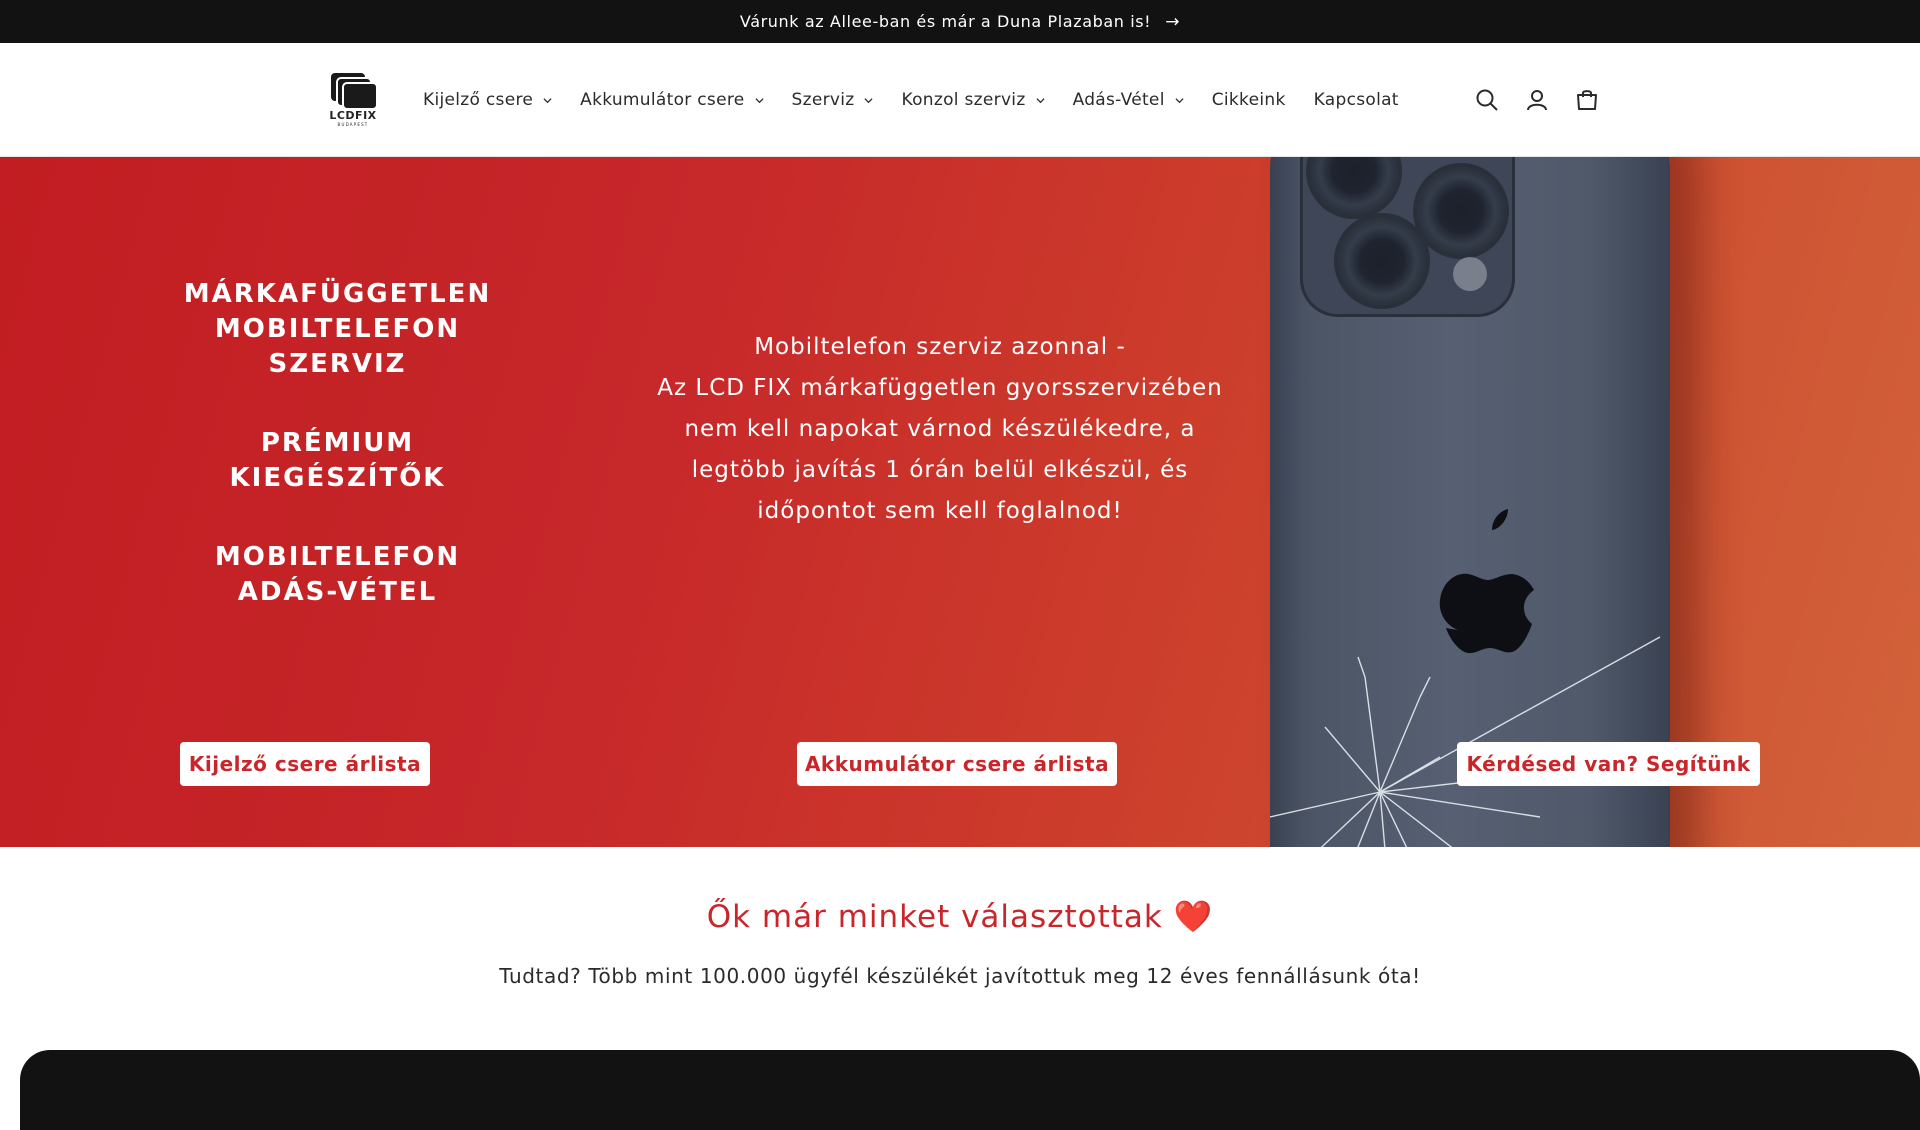 This screenshot has height=1130, width=1920. What do you see at coordinates (1608, 764) in the screenshot?
I see `help-button: Kérdésed van? Segítünk` at bounding box center [1608, 764].